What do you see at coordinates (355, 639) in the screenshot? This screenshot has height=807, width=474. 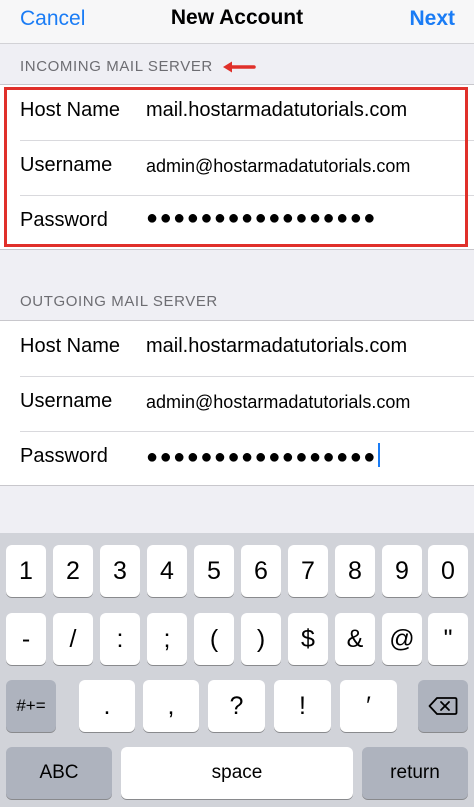 I see `key-ampersand: &` at bounding box center [355, 639].